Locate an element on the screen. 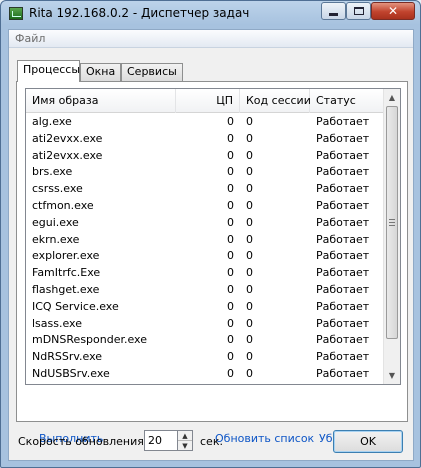  spin-down-icon: ▼ is located at coordinates (185, 446).